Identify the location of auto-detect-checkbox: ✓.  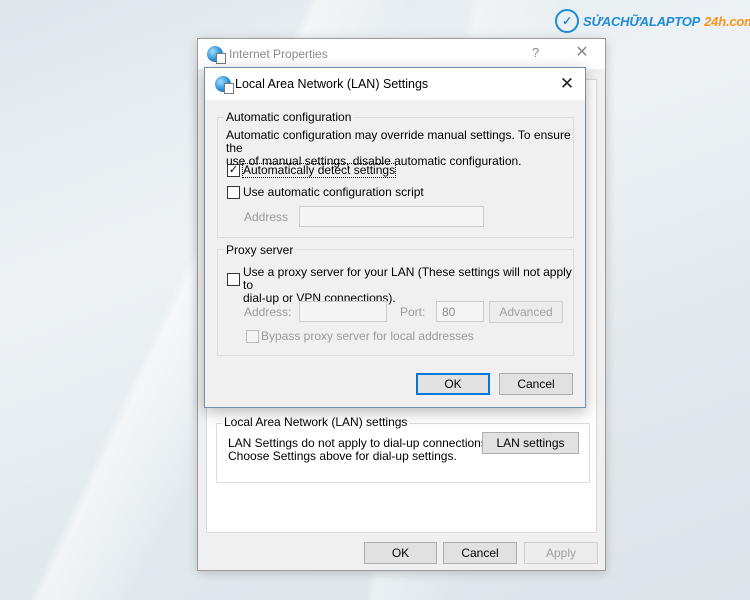
(233, 170).